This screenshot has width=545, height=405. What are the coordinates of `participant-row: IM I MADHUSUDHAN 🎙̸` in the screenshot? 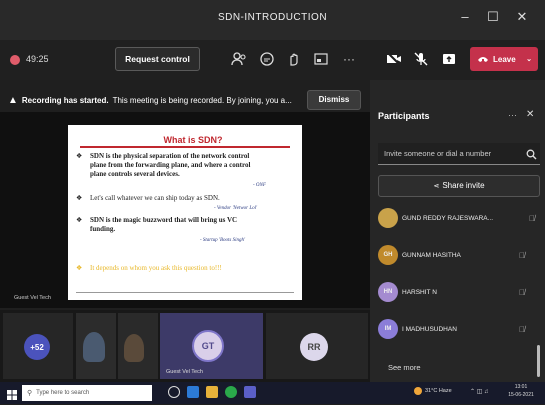 It's located at (460, 329).